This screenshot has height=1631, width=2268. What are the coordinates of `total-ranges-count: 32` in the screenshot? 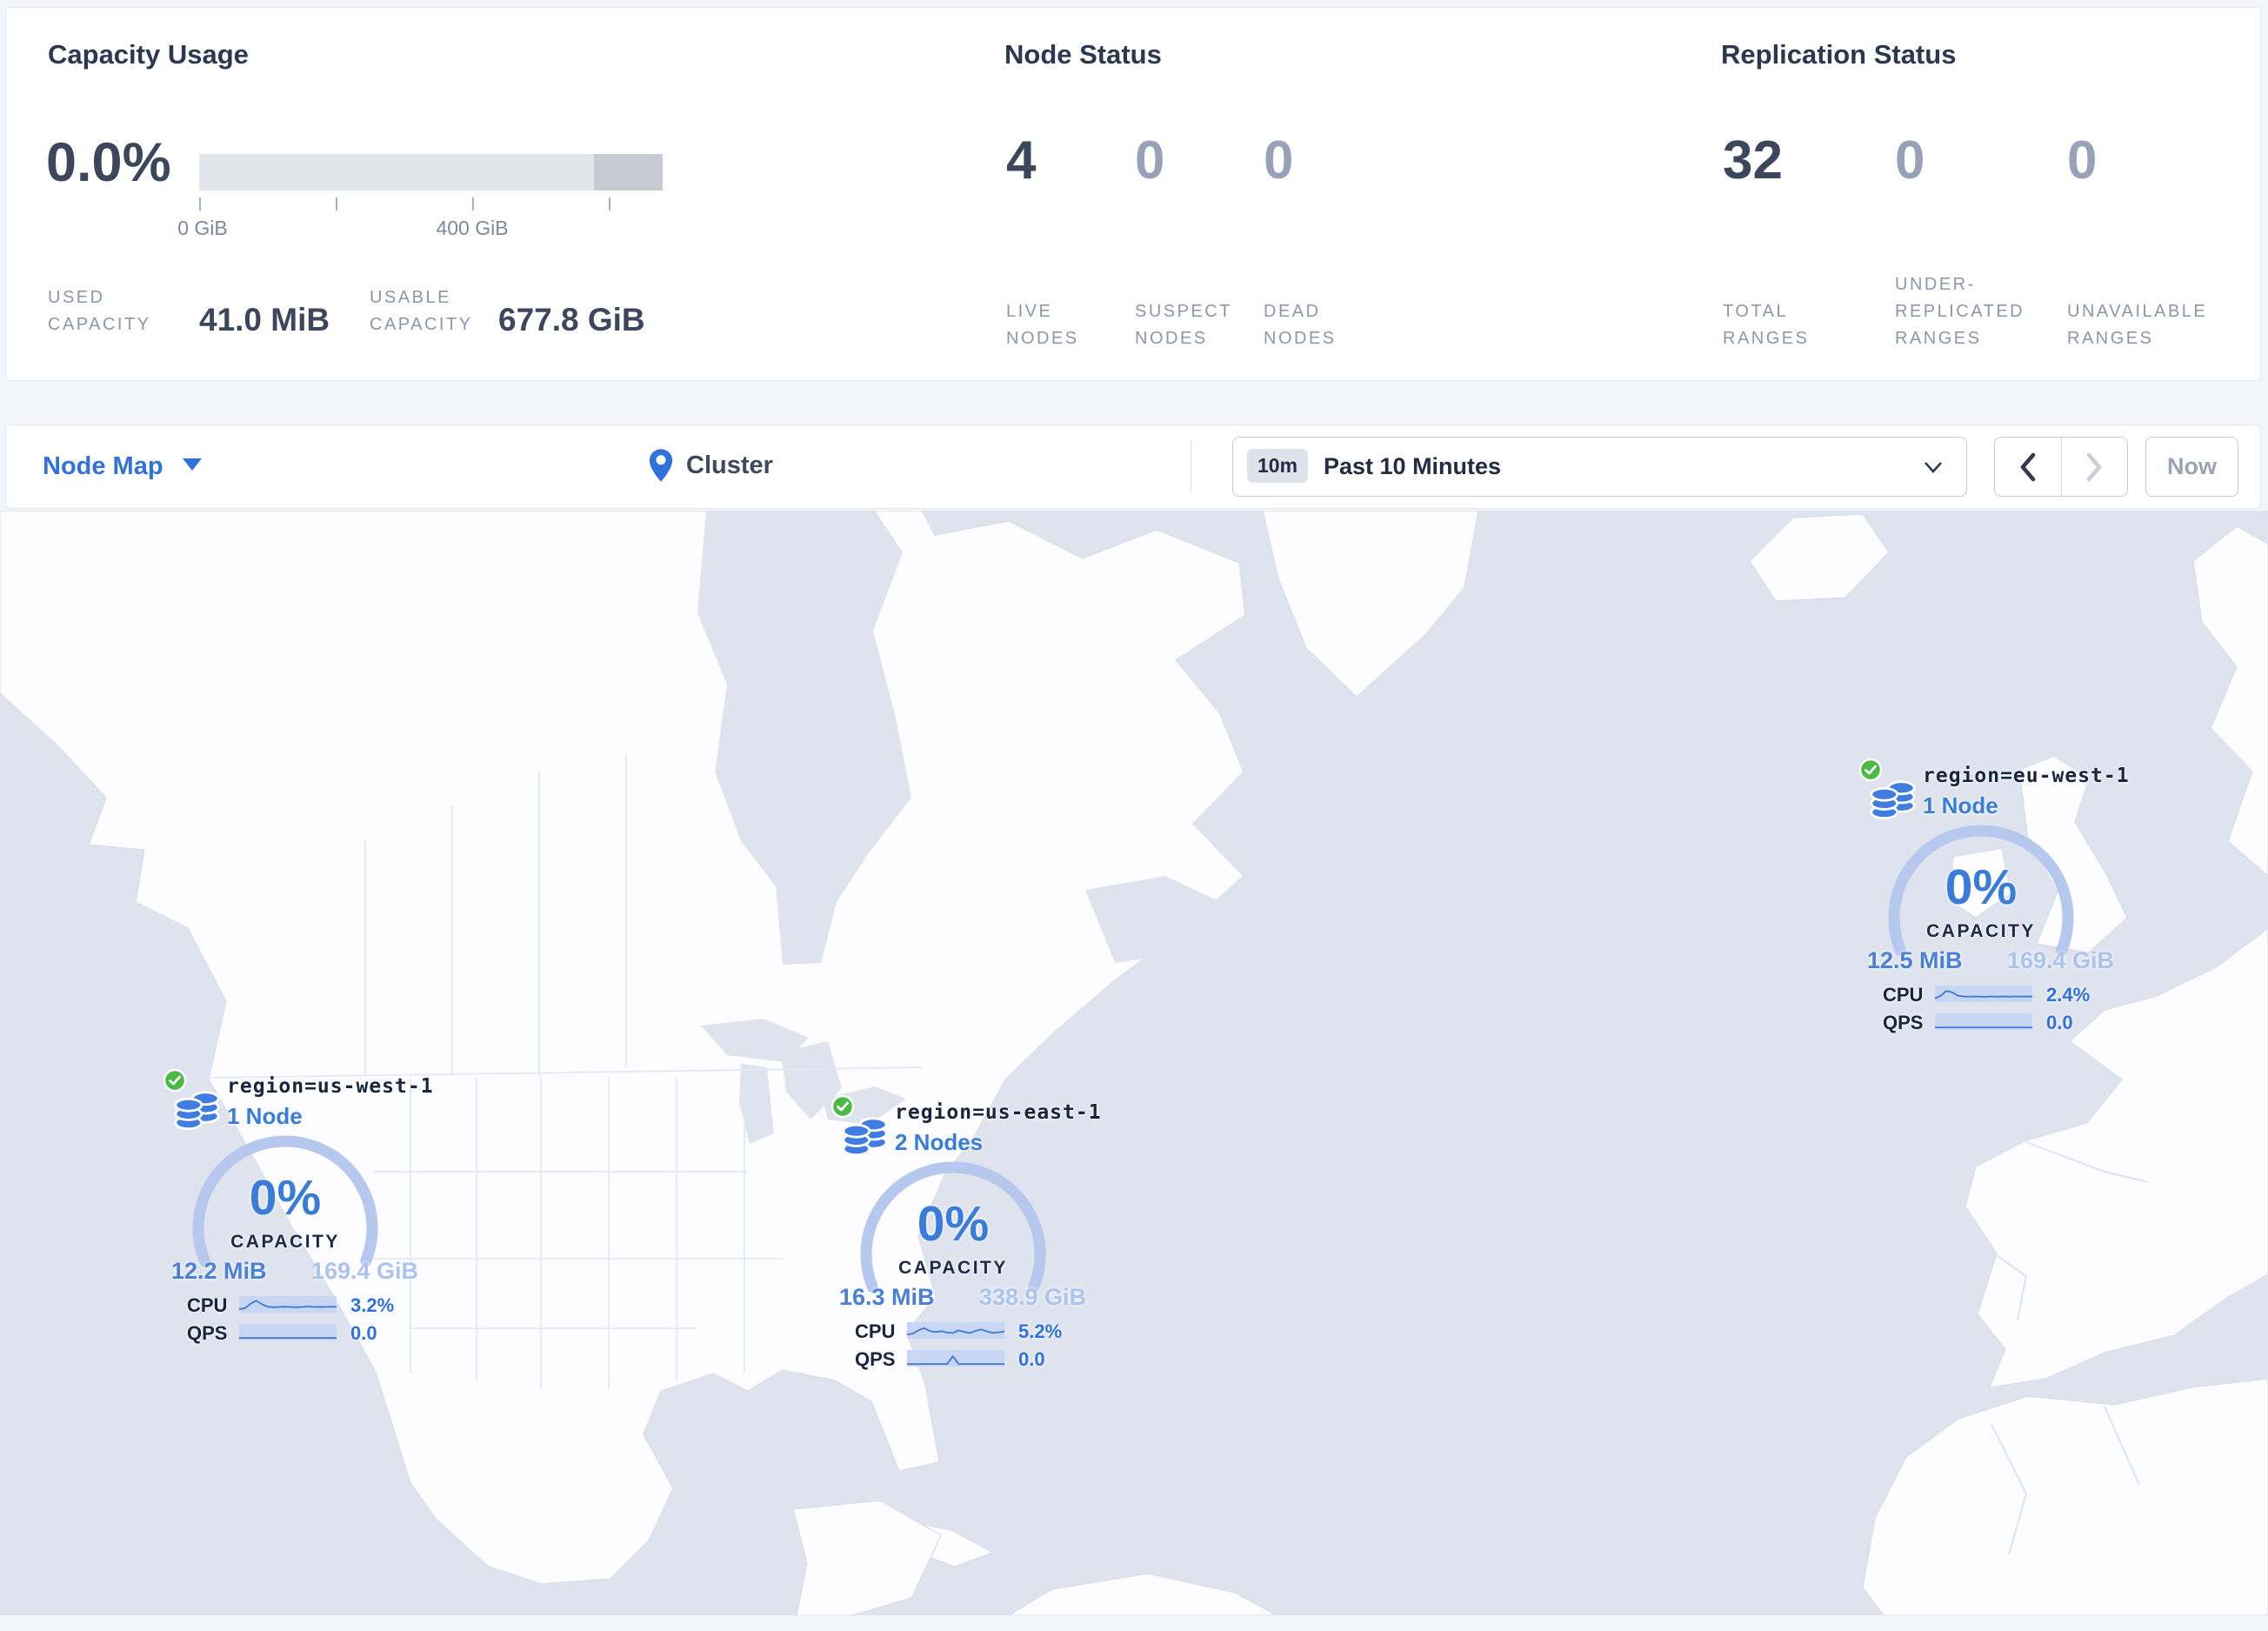 It's located at (1753, 160).